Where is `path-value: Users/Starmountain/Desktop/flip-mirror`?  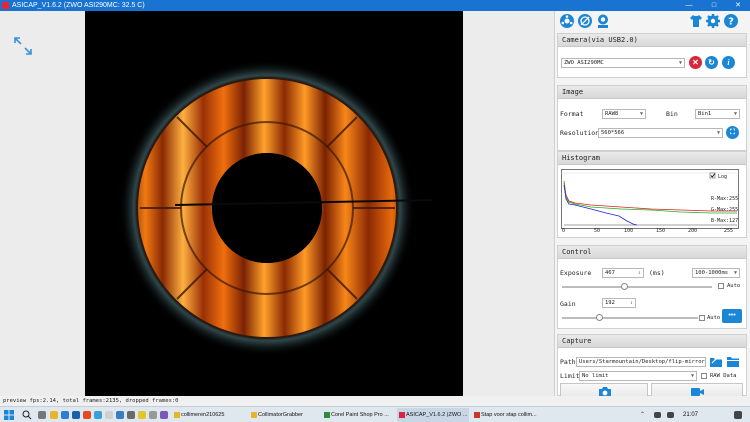 path-value: Users/Starmountain/Desktop/flip-mirror is located at coordinates (642, 362).